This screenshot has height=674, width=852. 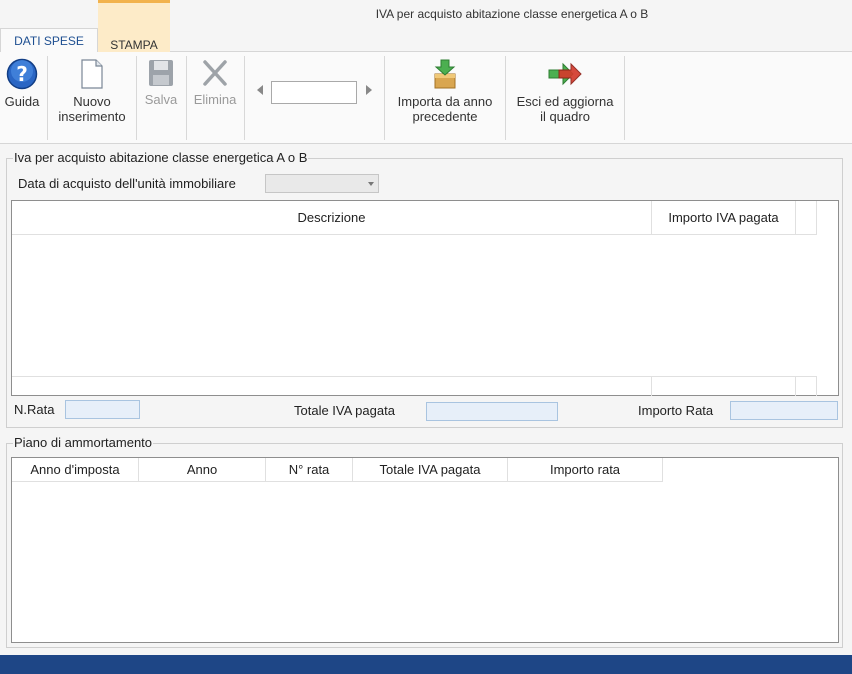 I want to click on import-icon, so click(x=445, y=74).